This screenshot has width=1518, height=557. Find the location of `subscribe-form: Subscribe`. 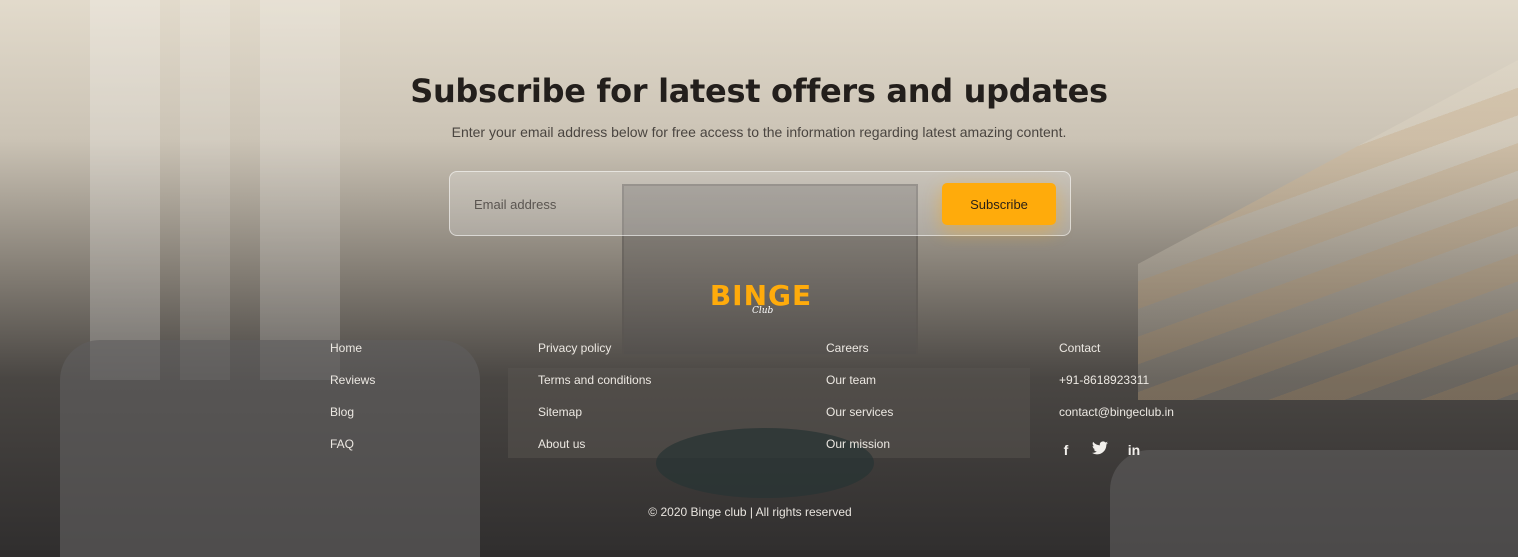

subscribe-form: Subscribe is located at coordinates (760, 203).